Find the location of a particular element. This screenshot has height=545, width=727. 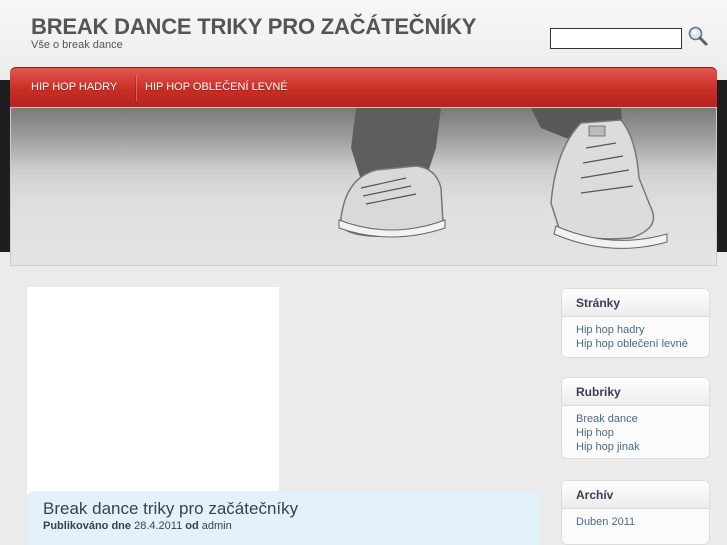

site-description: Vše o break dance is located at coordinates (77, 45).